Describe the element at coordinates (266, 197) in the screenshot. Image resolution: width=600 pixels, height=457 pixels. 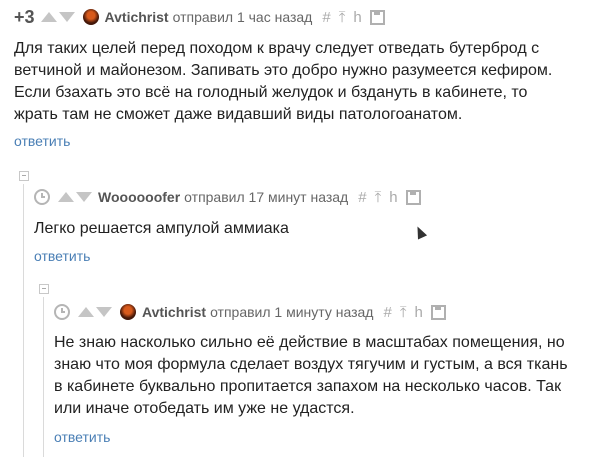
I see `comment-meta: отправил 17 минут назад` at that location.